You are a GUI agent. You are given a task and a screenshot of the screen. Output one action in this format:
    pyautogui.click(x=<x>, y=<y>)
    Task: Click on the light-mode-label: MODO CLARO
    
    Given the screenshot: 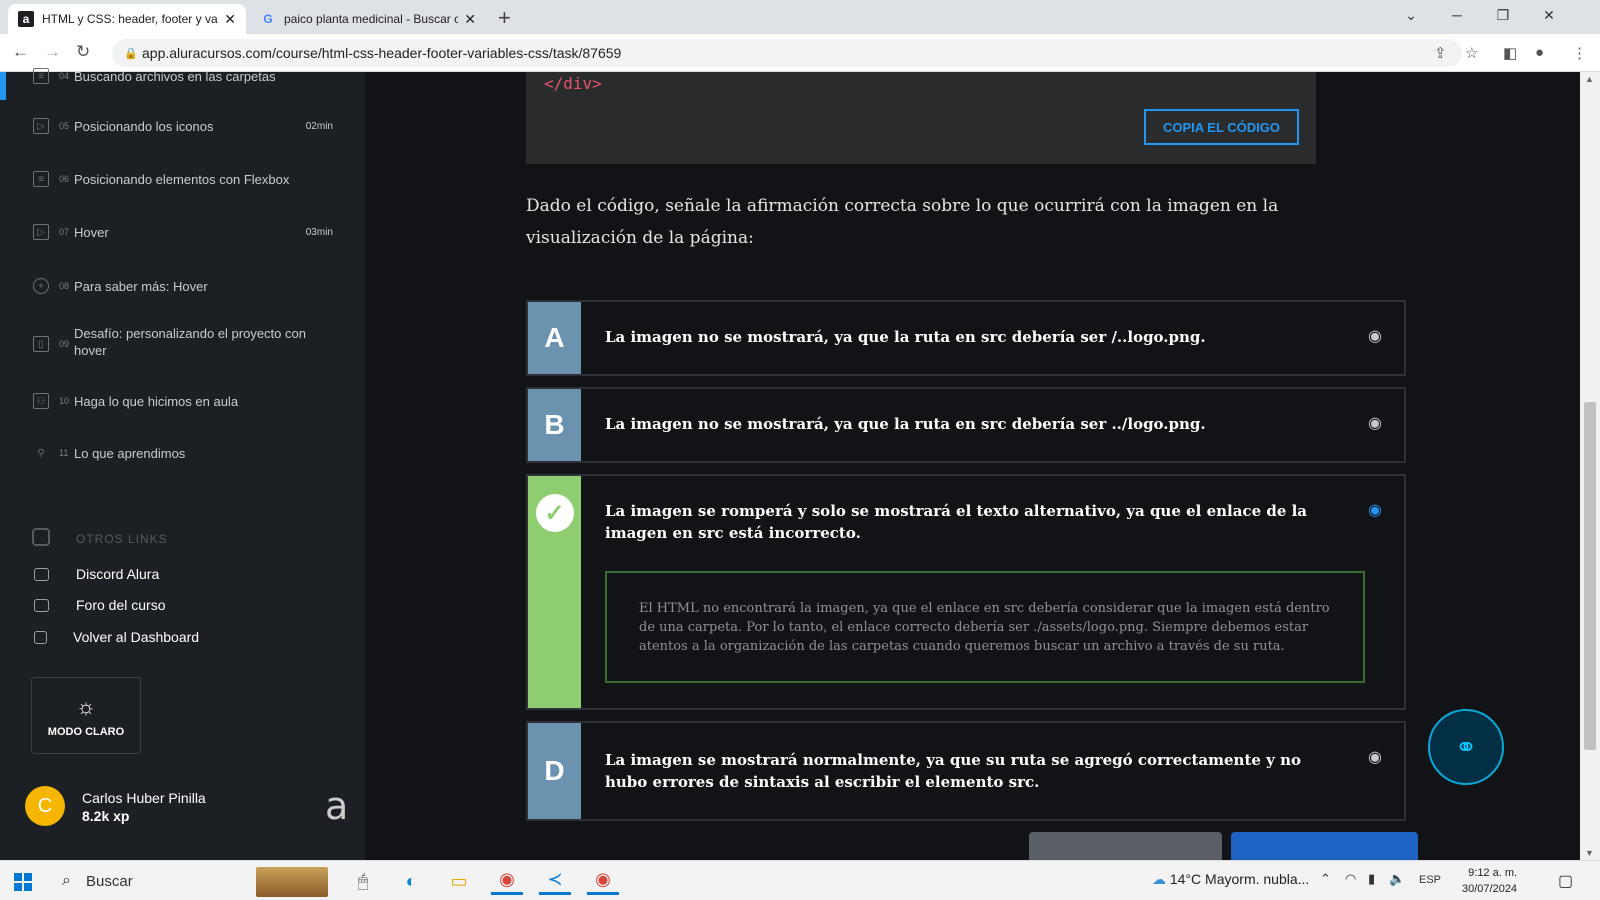 What is the action you would take?
    pyautogui.click(x=86, y=731)
    